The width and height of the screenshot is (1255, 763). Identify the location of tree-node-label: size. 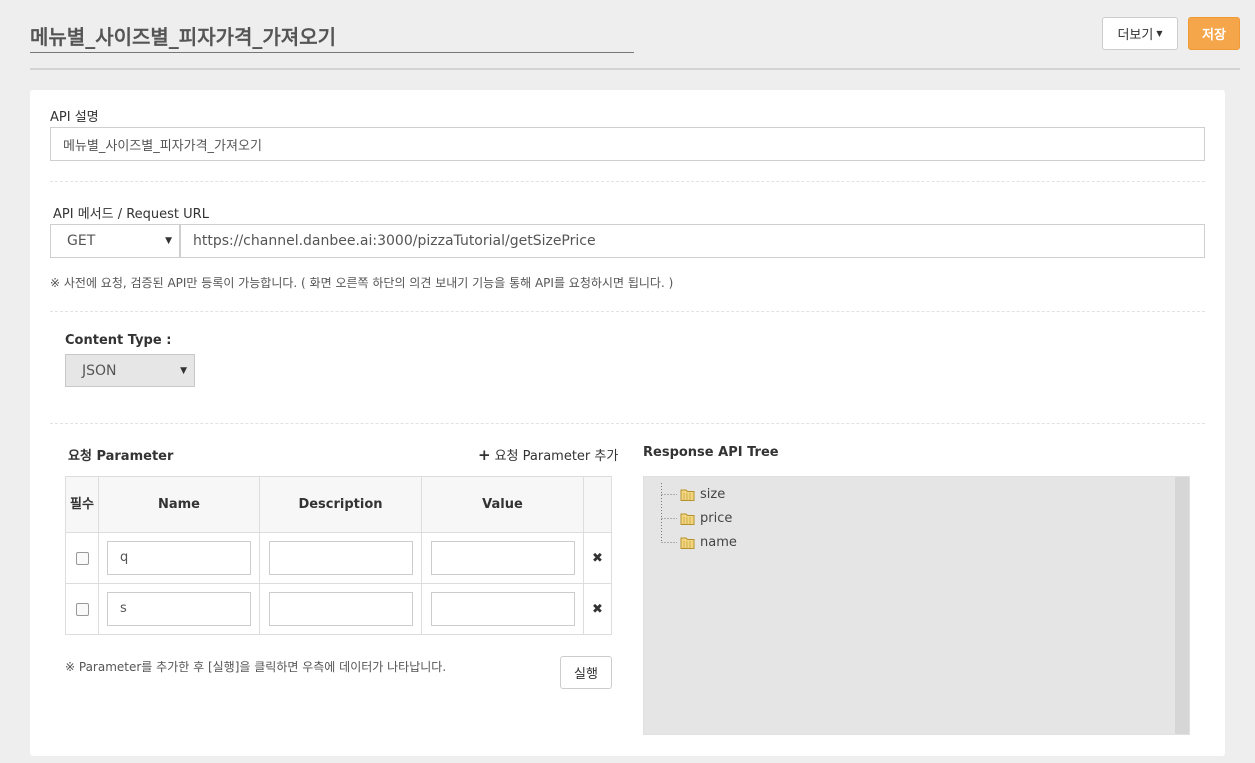
(713, 494).